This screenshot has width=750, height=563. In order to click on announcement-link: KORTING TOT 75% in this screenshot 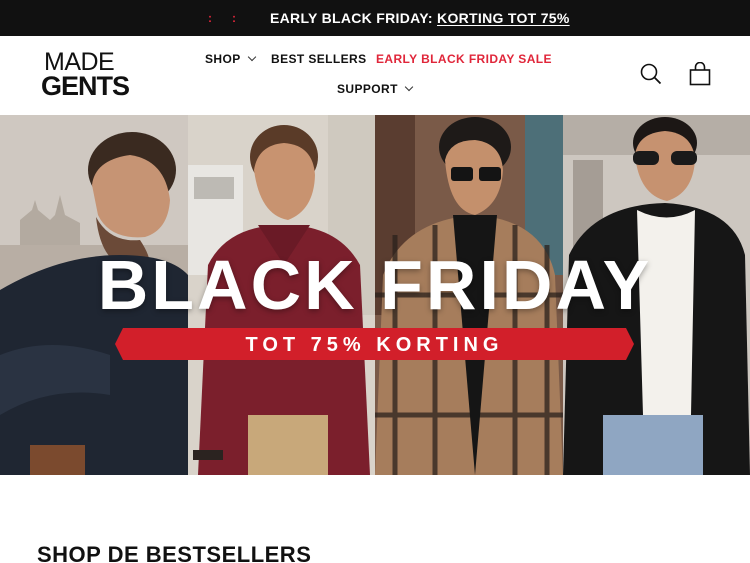, I will do `click(503, 18)`.